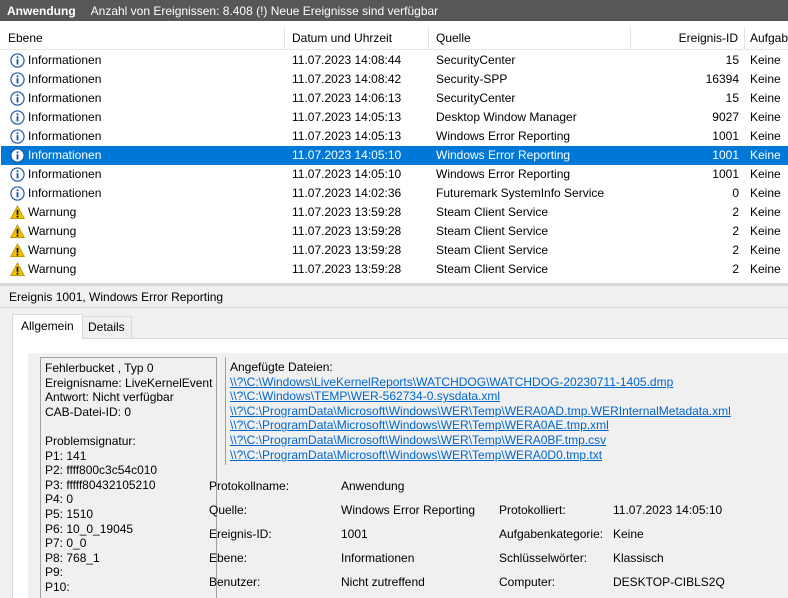  What do you see at coordinates (347, 193) in the screenshot?
I see `cell-date: 11.07.2023 14:02:36` at bounding box center [347, 193].